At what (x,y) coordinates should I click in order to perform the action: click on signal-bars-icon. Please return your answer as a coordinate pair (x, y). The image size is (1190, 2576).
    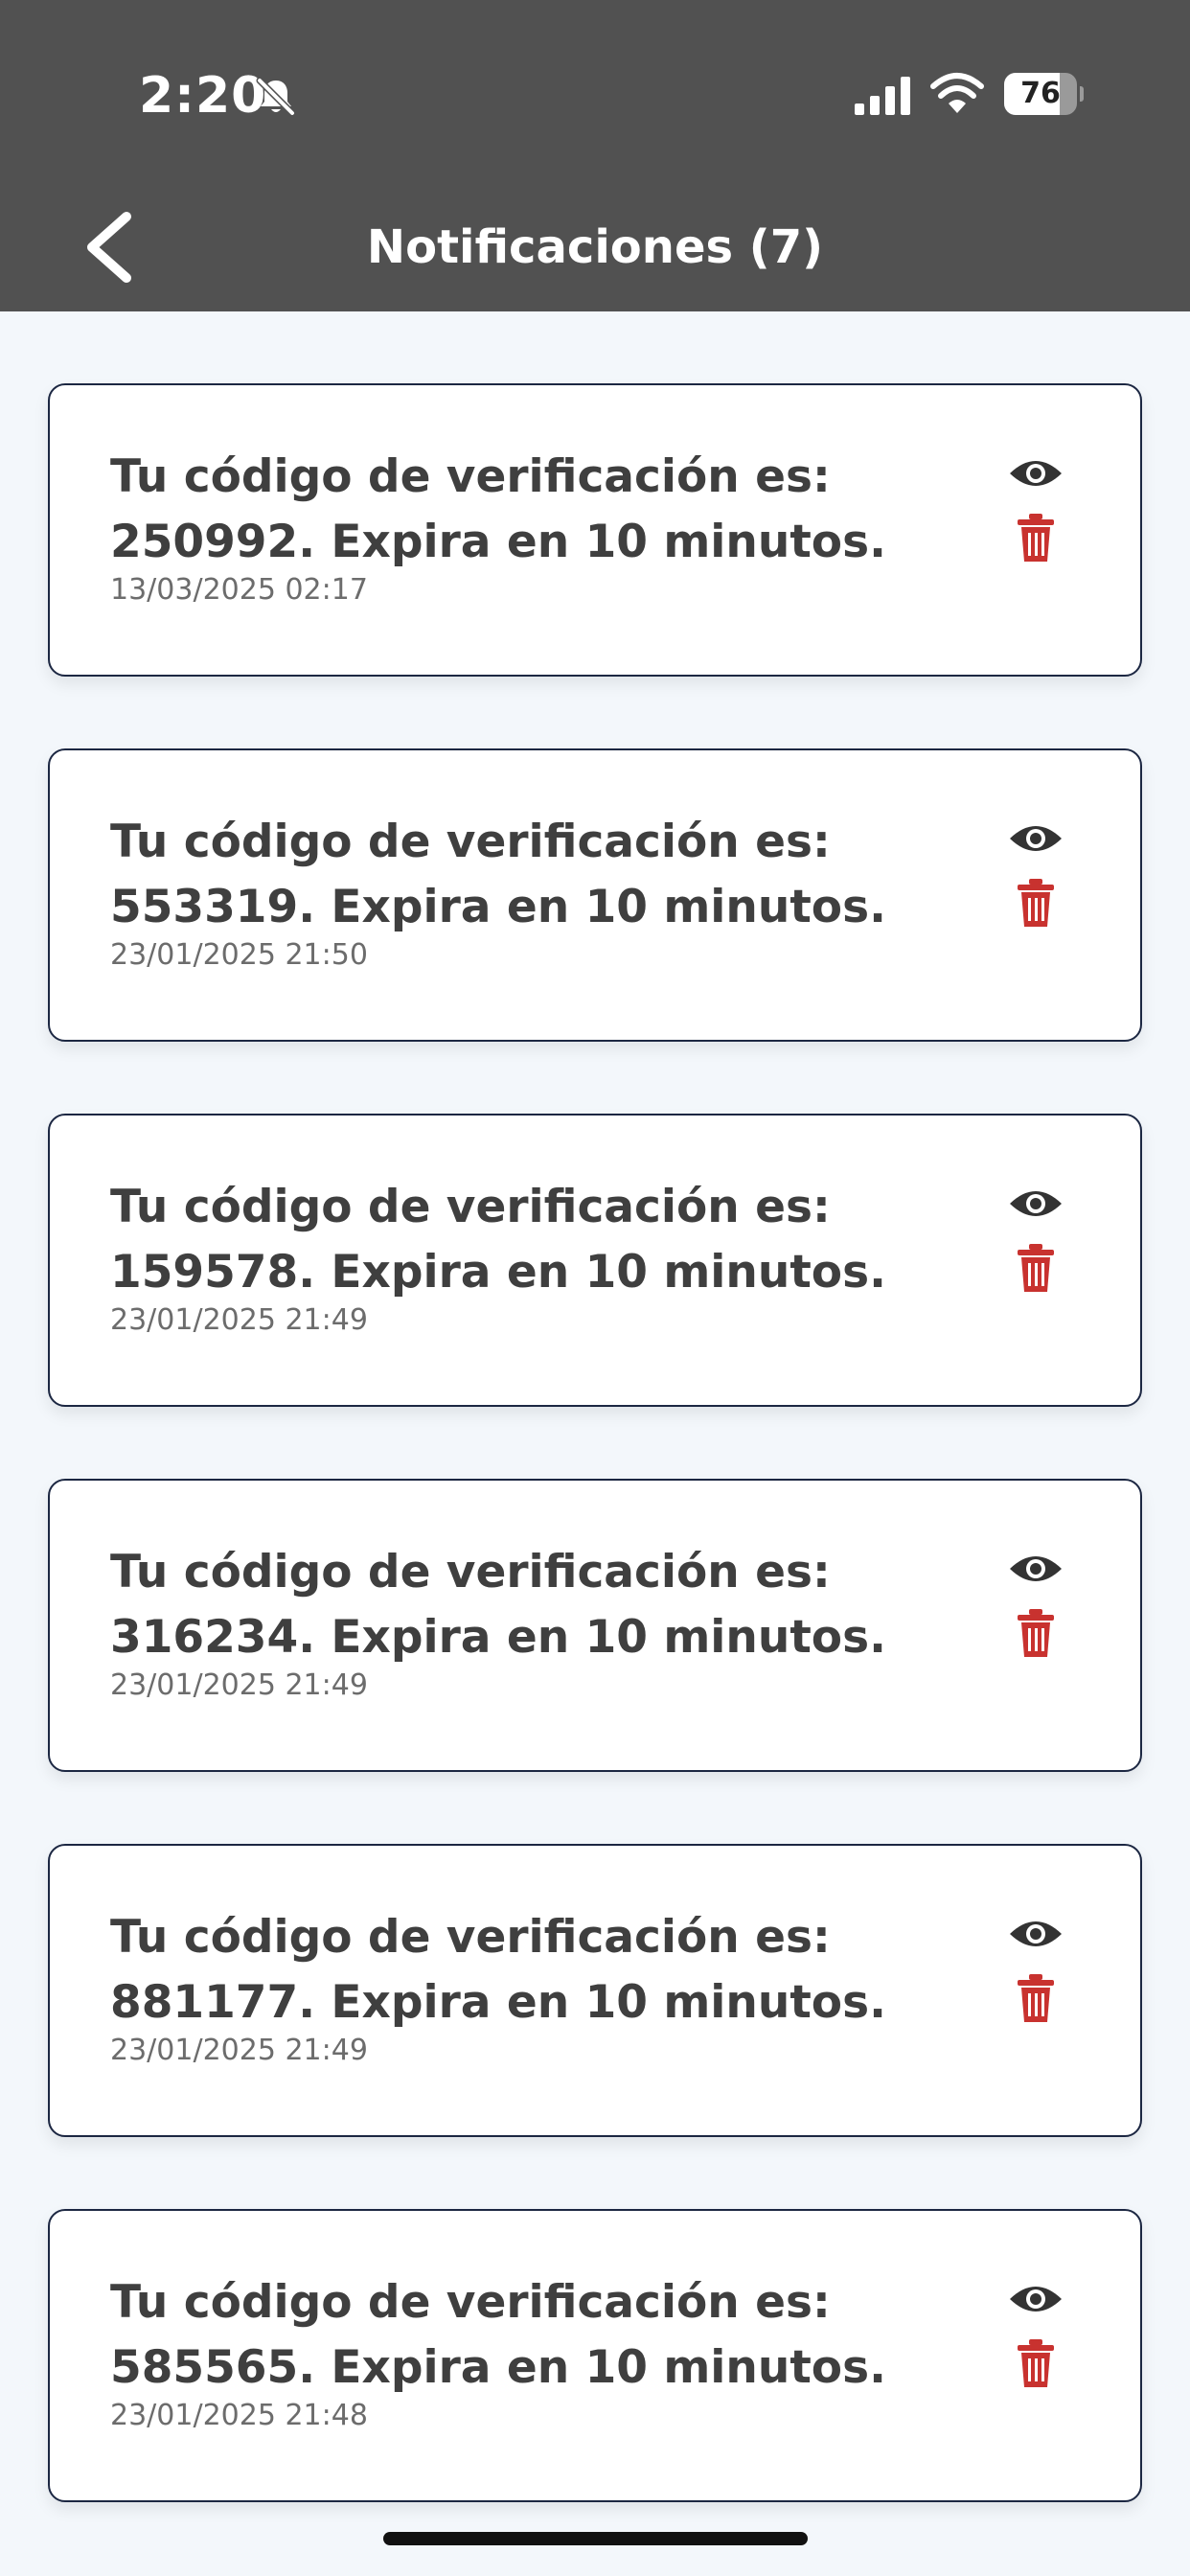
    Looking at the image, I should click on (883, 96).